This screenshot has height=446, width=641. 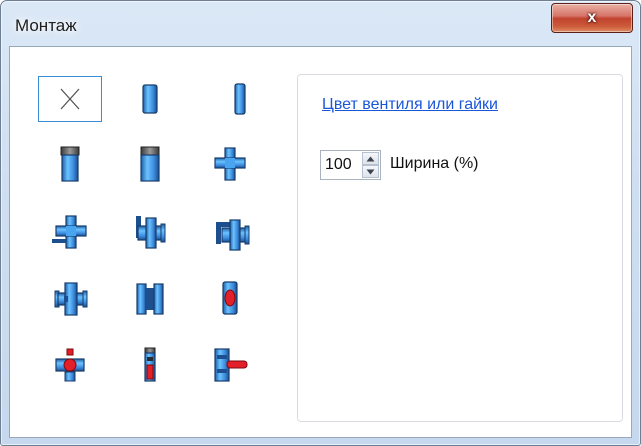 I want to click on tee-icon, so click(x=230, y=164).